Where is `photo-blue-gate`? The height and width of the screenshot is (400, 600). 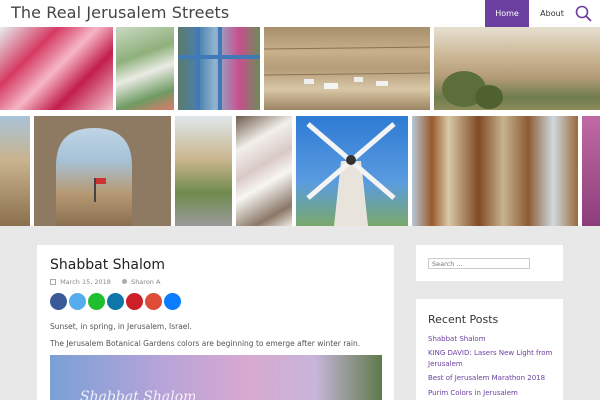 photo-blue-gate is located at coordinates (219, 68).